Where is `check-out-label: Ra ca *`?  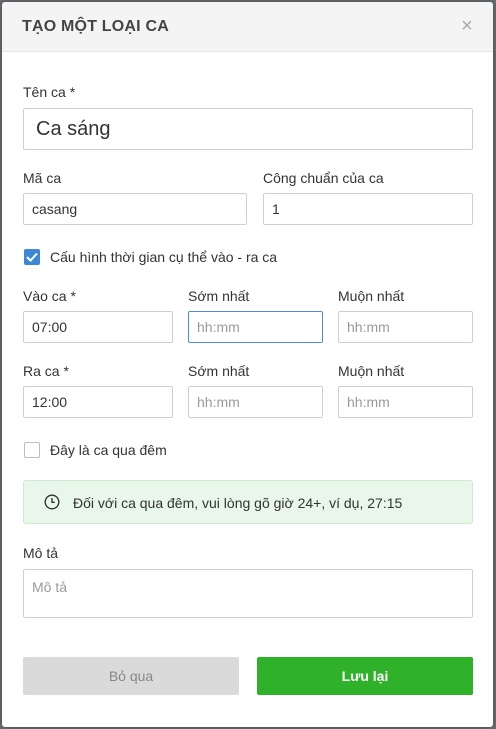
check-out-label: Ra ca * is located at coordinates (46, 371).